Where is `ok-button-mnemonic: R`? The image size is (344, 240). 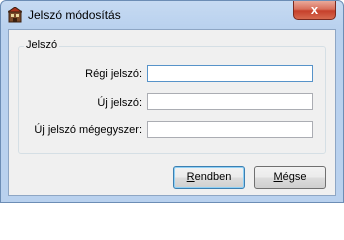
ok-button-mnemonic: R is located at coordinates (190, 177).